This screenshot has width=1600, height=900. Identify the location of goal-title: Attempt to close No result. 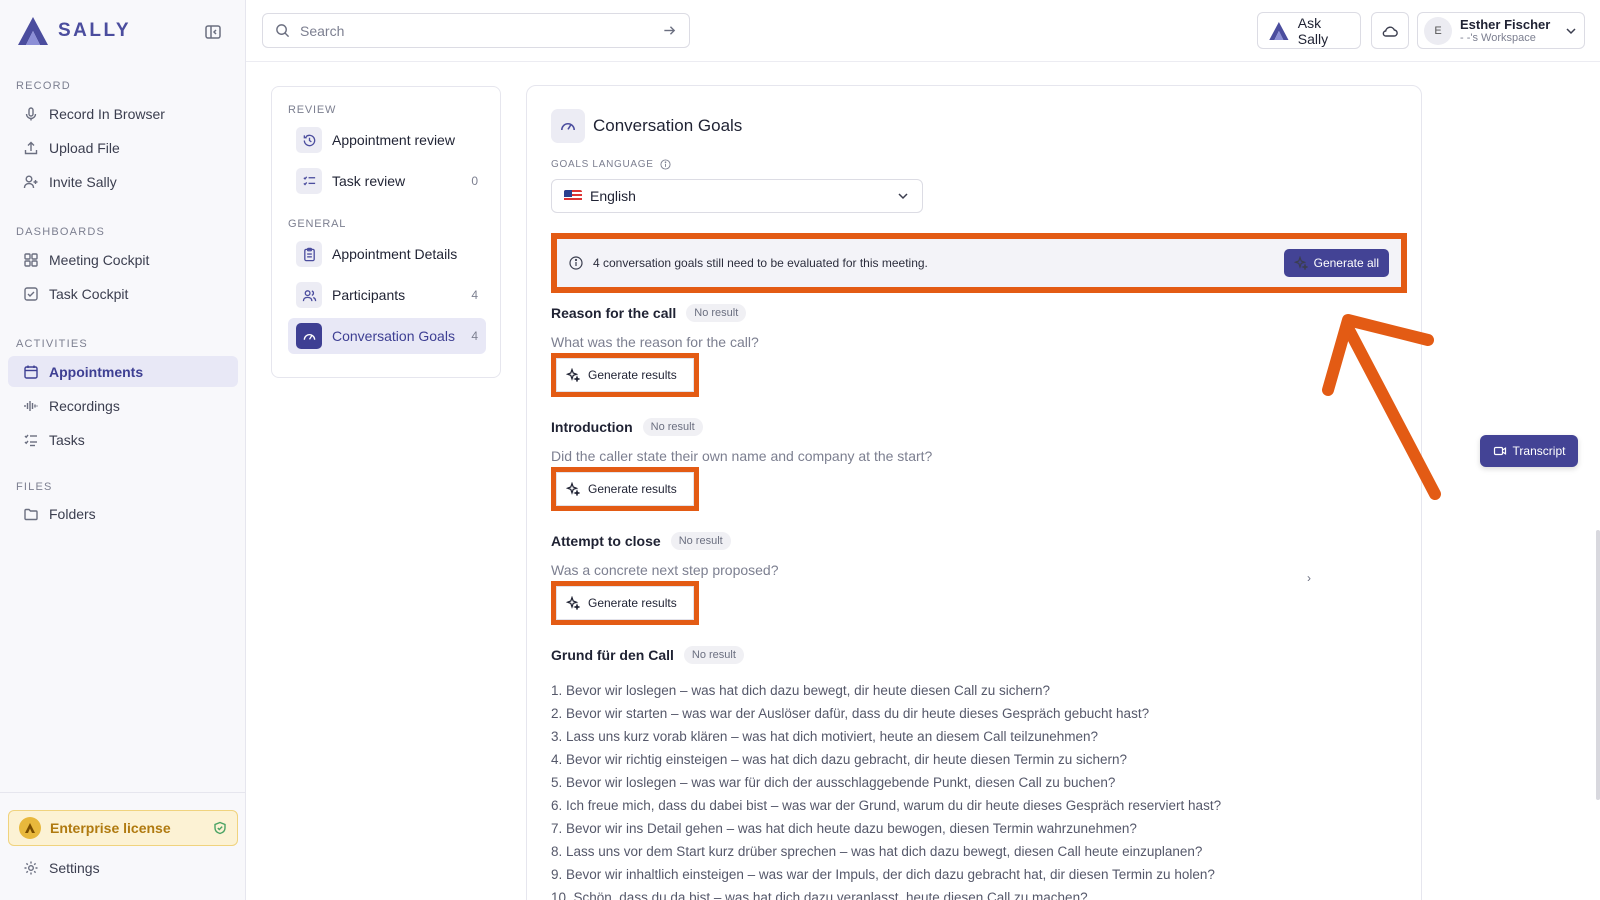
(641, 541).